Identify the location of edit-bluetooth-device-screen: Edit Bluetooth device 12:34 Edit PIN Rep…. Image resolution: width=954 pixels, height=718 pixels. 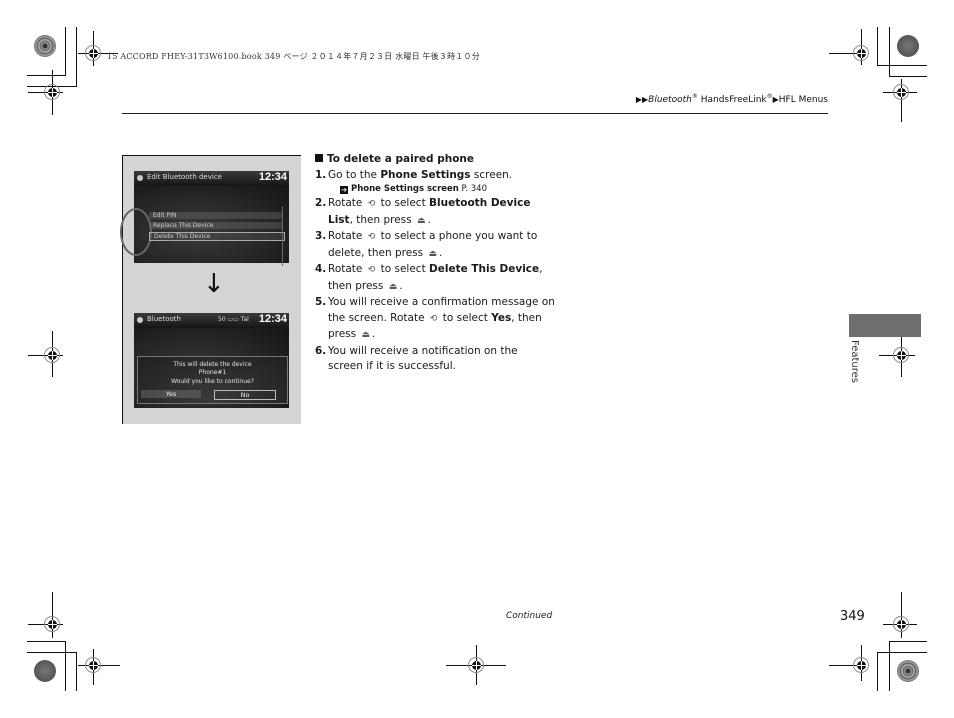
(204, 218).